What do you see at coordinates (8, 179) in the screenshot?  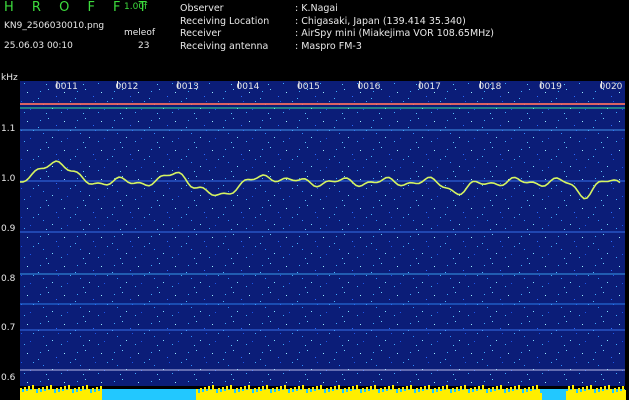 I see `y-tick-label: 1.0` at bounding box center [8, 179].